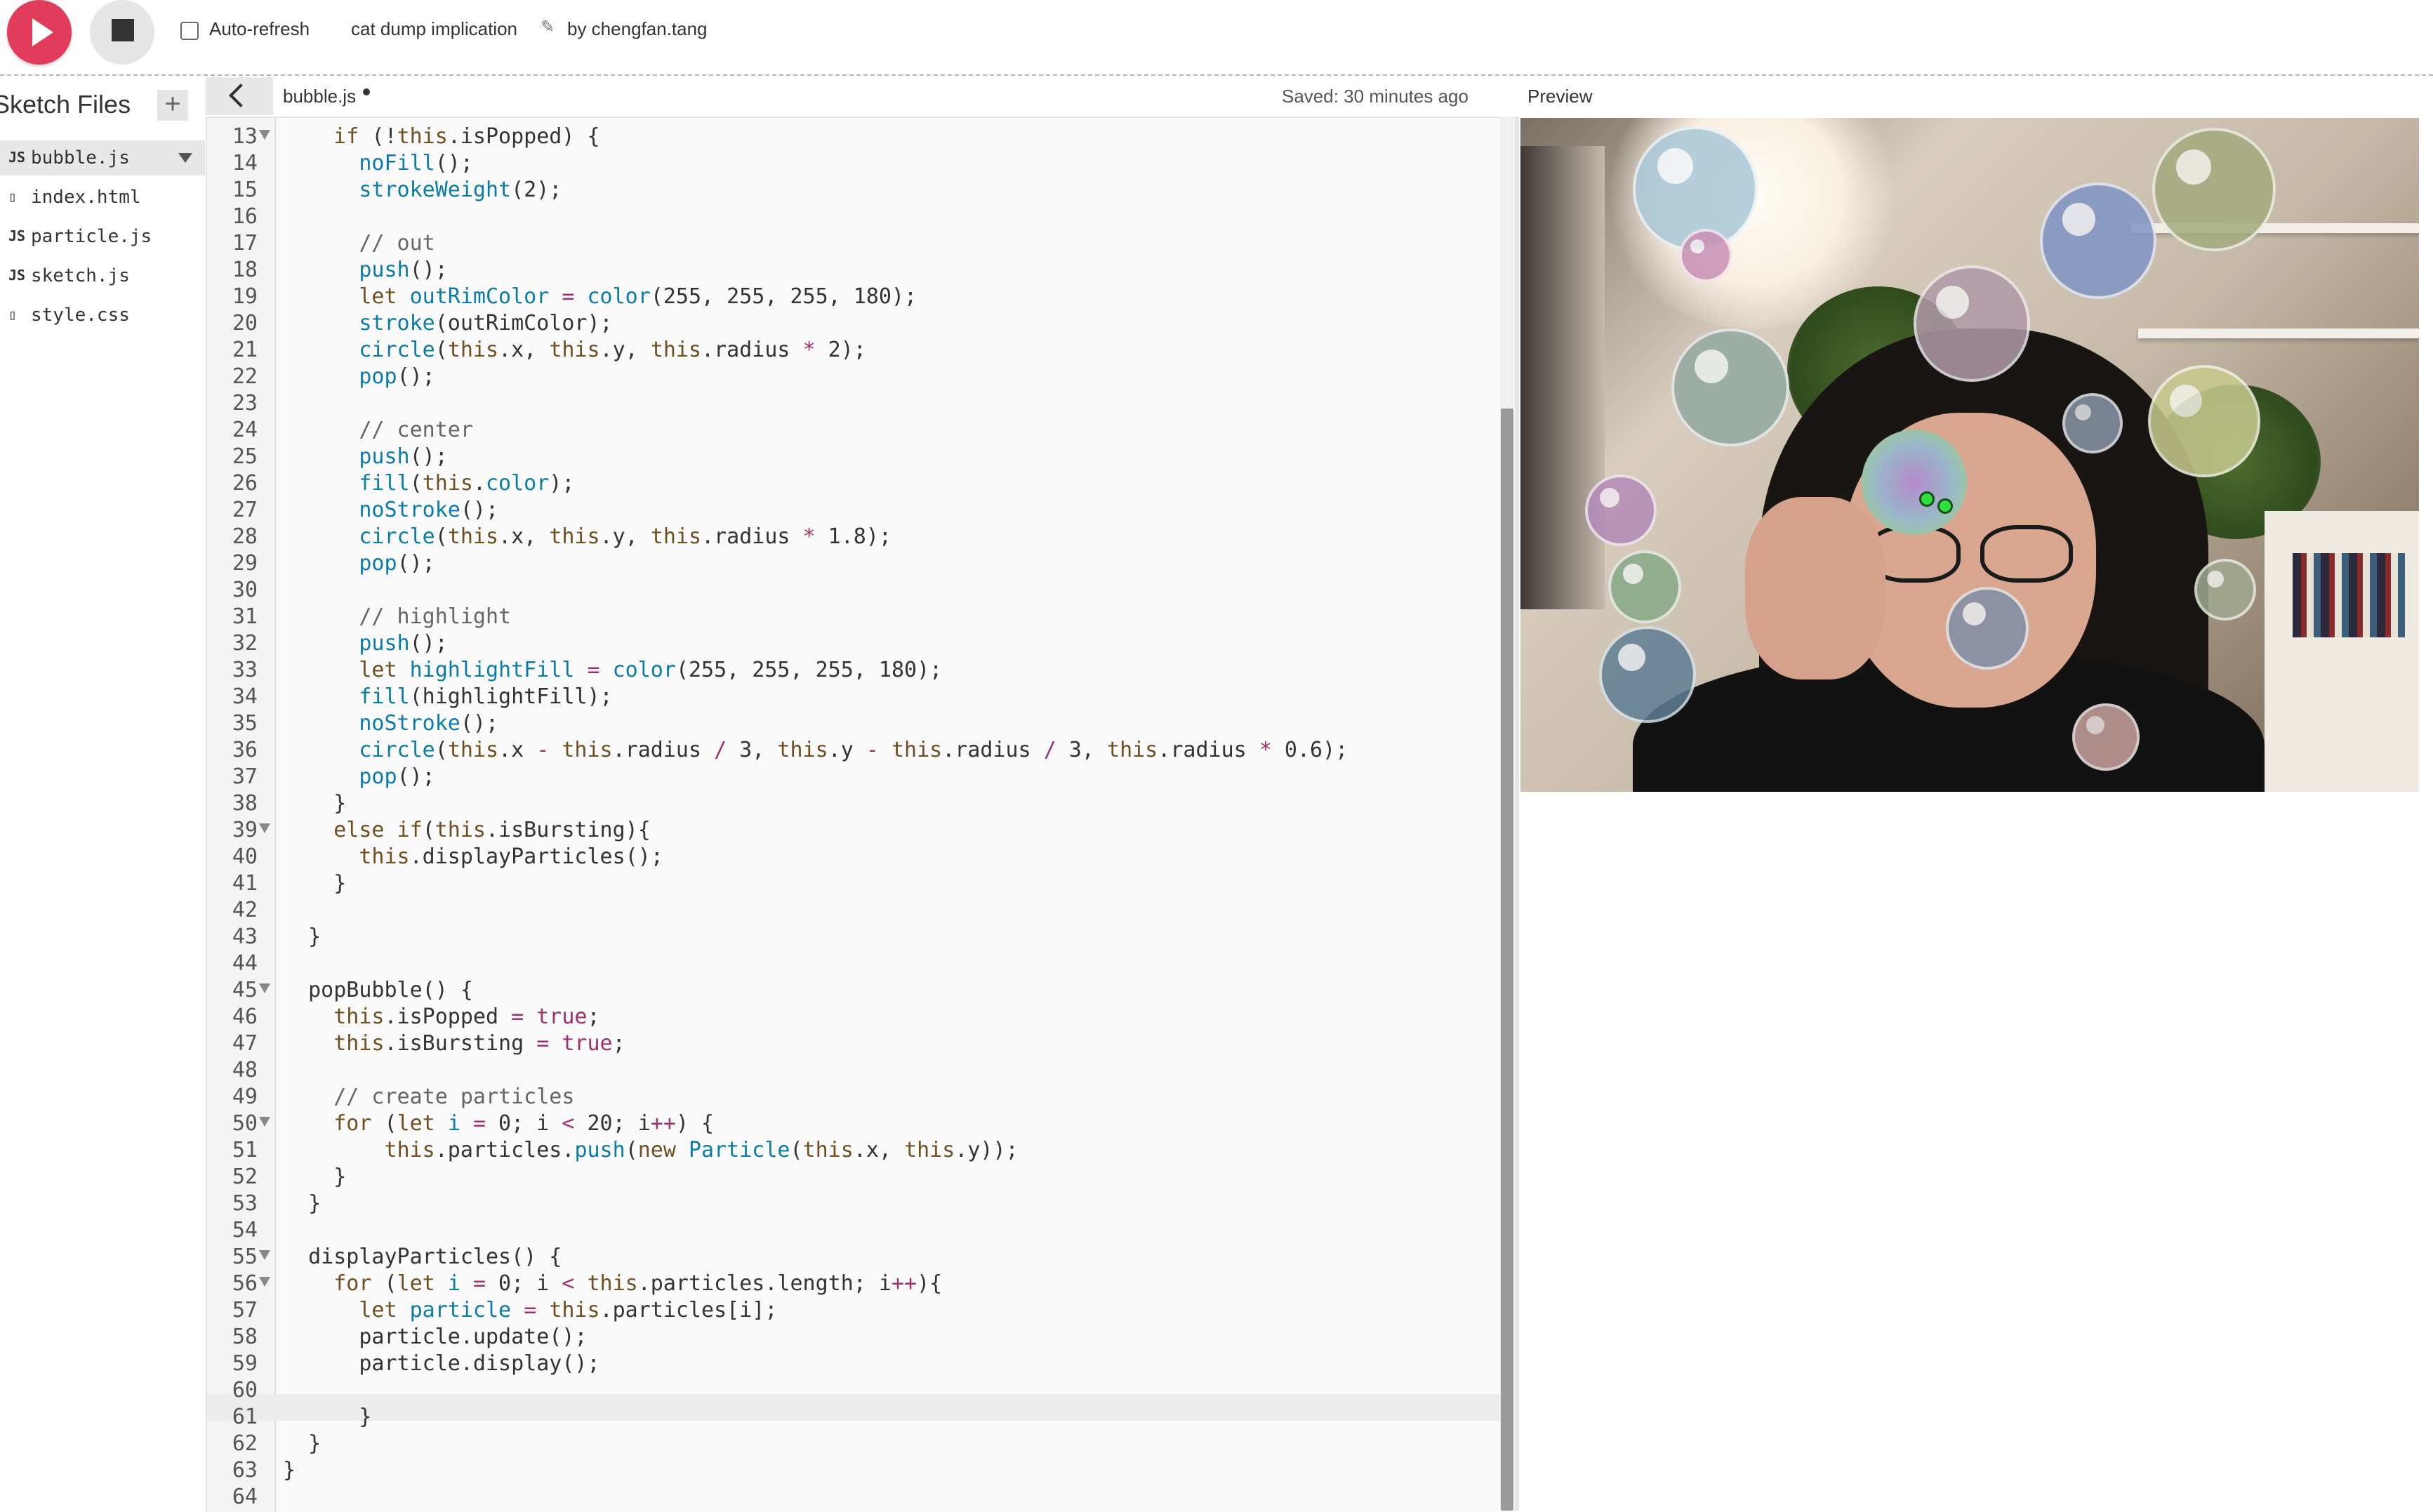 This screenshot has height=1512, width=2433. Describe the element at coordinates (245, 696) in the screenshot. I see `line-number: 34` at that location.